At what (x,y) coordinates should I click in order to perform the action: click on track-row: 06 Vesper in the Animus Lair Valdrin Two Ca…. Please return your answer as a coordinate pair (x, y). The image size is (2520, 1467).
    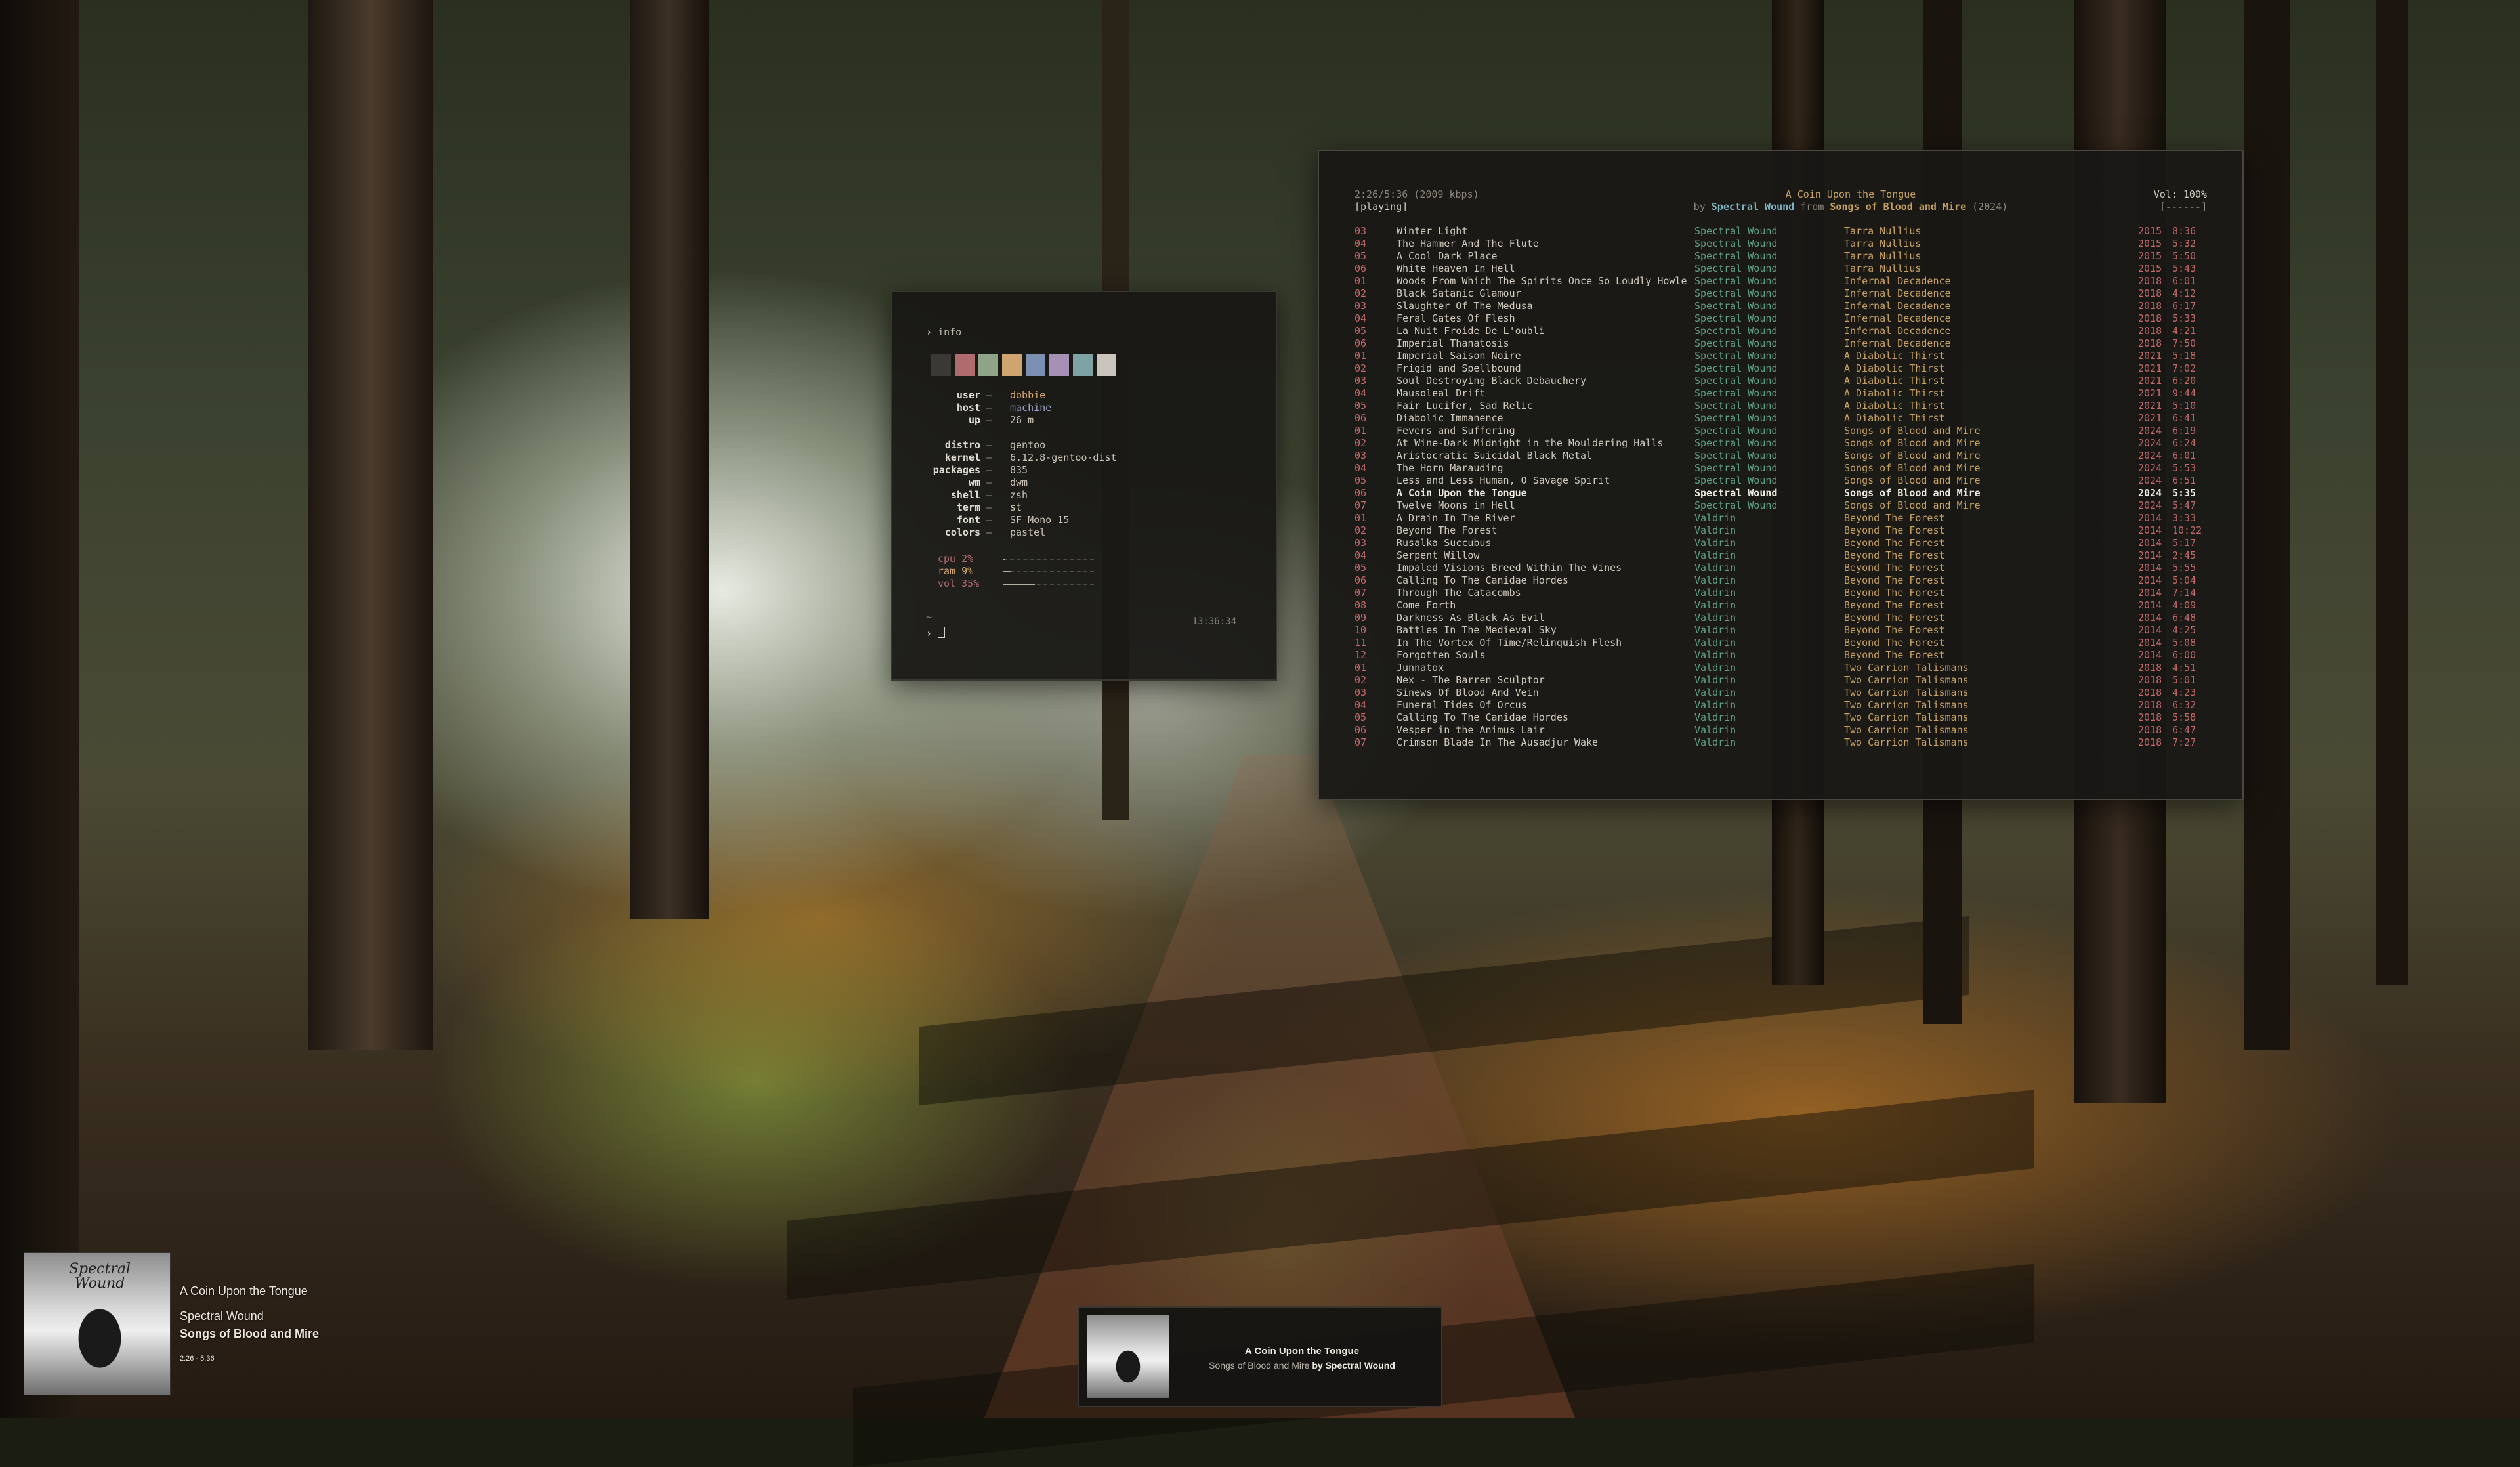
    Looking at the image, I should click on (1784, 730).